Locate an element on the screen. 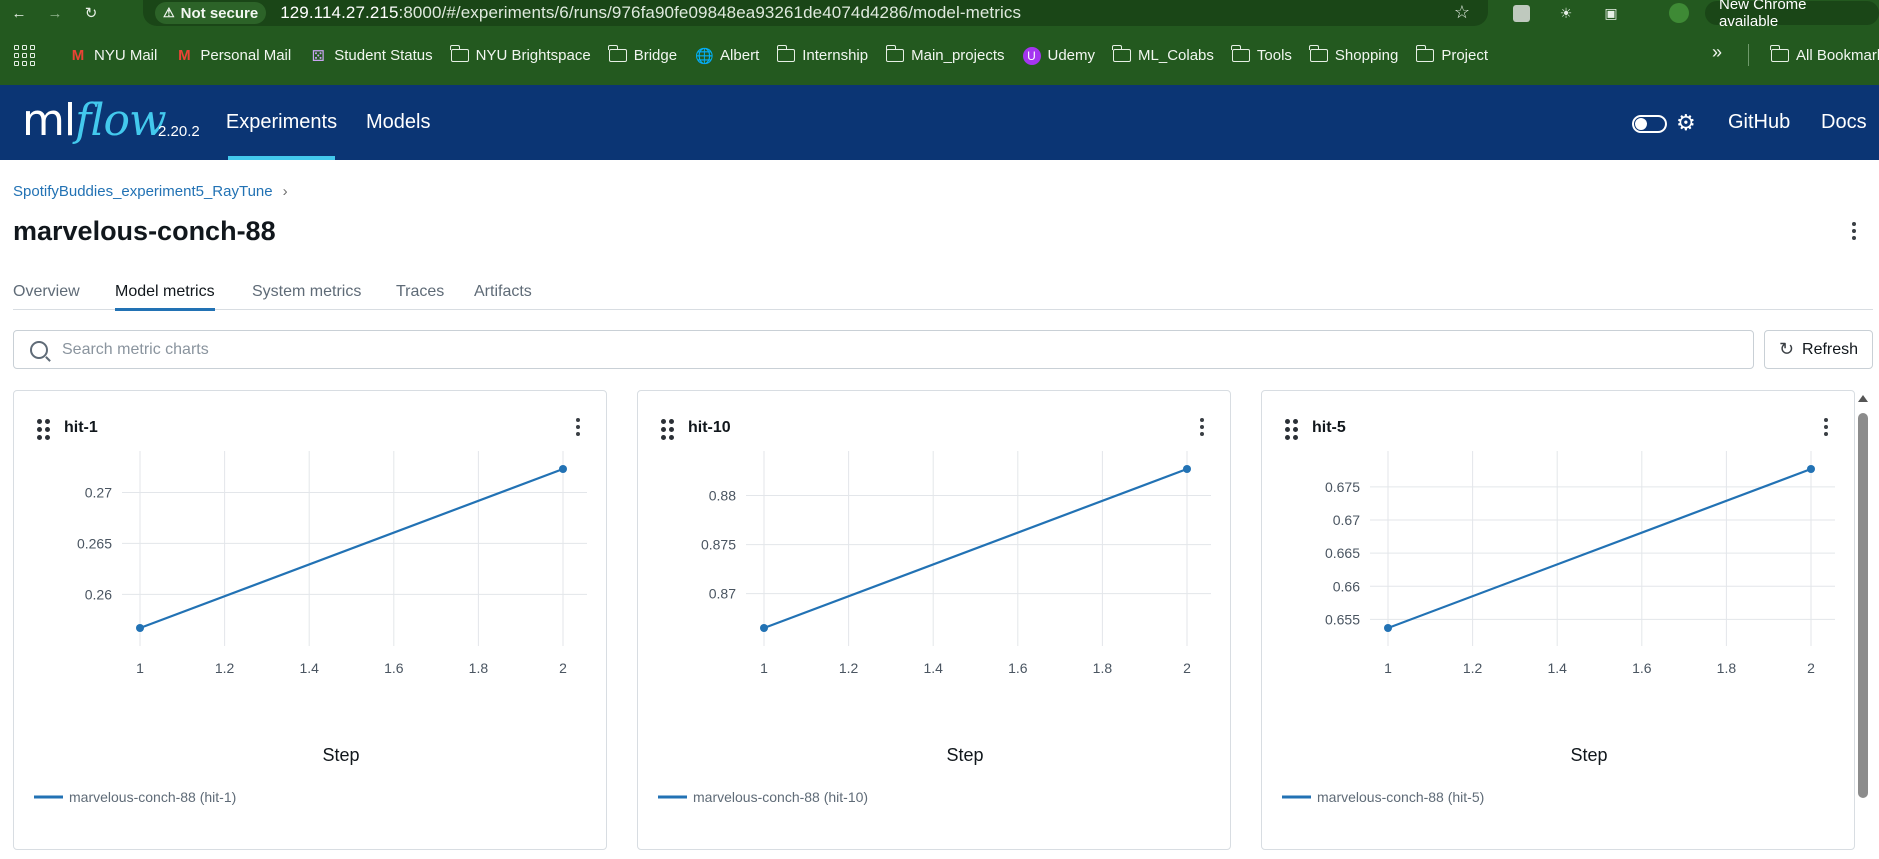 This screenshot has height=859, width=1879. search-icon is located at coordinates (39, 349).